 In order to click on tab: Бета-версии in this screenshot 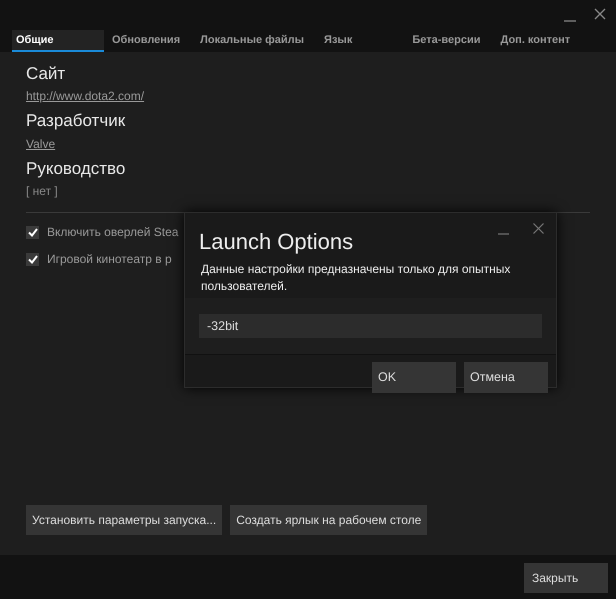, I will do `click(447, 41)`.